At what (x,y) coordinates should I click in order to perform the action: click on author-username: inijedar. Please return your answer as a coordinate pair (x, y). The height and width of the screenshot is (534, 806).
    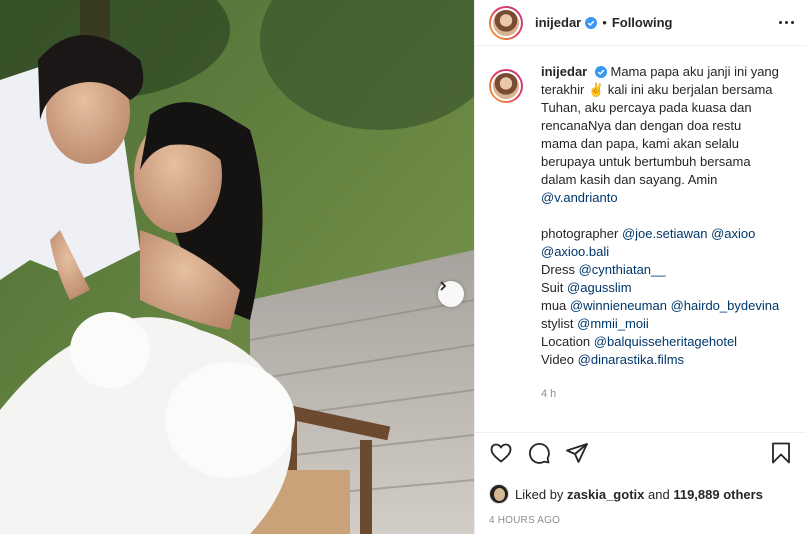
    Looking at the image, I should click on (558, 22).